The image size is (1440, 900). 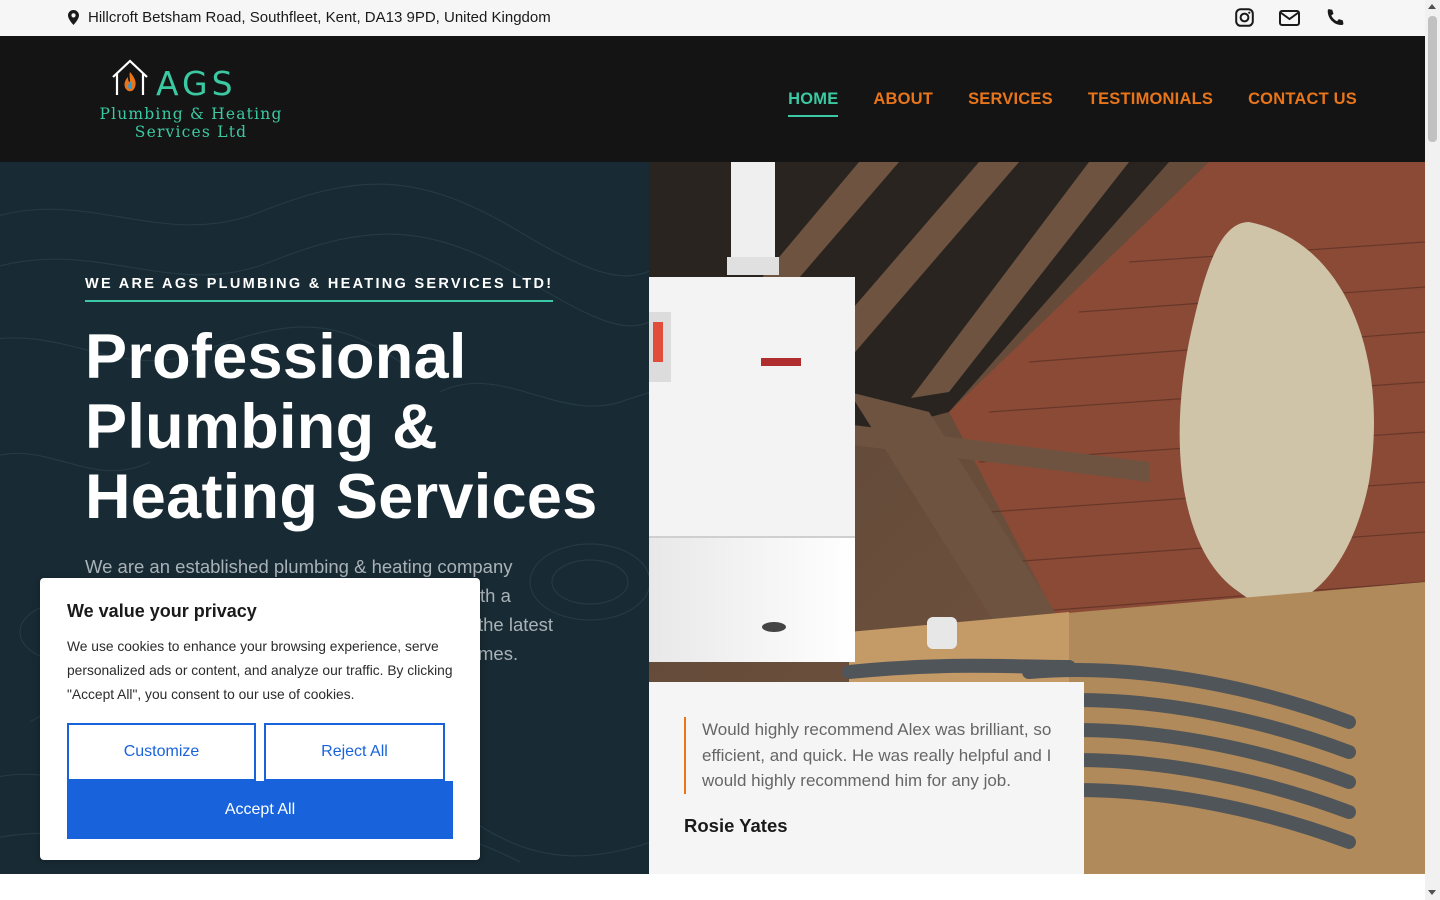 What do you see at coordinates (1010, 103) in the screenshot?
I see `nav-services: SERVICES` at bounding box center [1010, 103].